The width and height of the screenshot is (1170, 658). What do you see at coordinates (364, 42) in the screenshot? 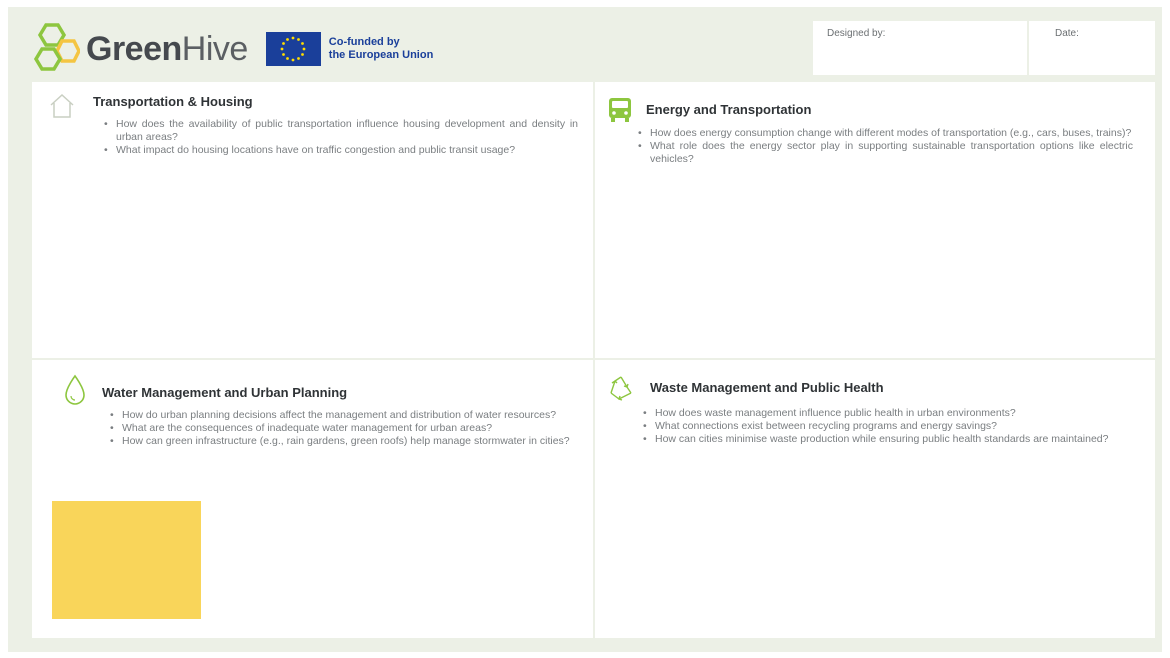
I see `eu-line-1: Co-funded by` at bounding box center [364, 42].